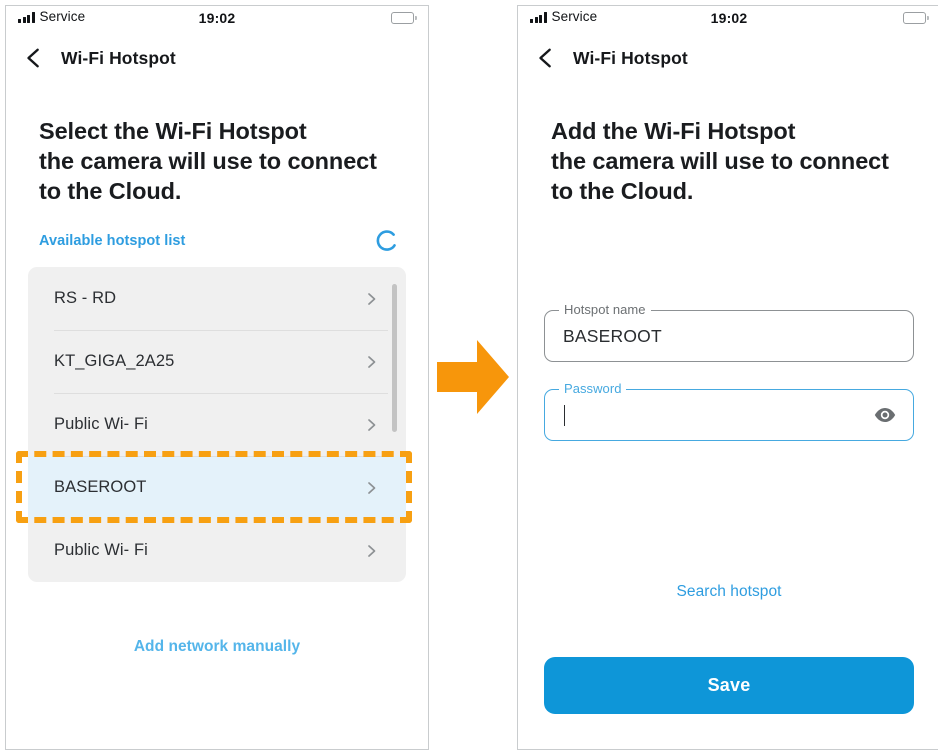 Image resolution: width=938 pixels, height=755 pixels. What do you see at coordinates (593, 388) in the screenshot?
I see `password-label: Password` at bounding box center [593, 388].